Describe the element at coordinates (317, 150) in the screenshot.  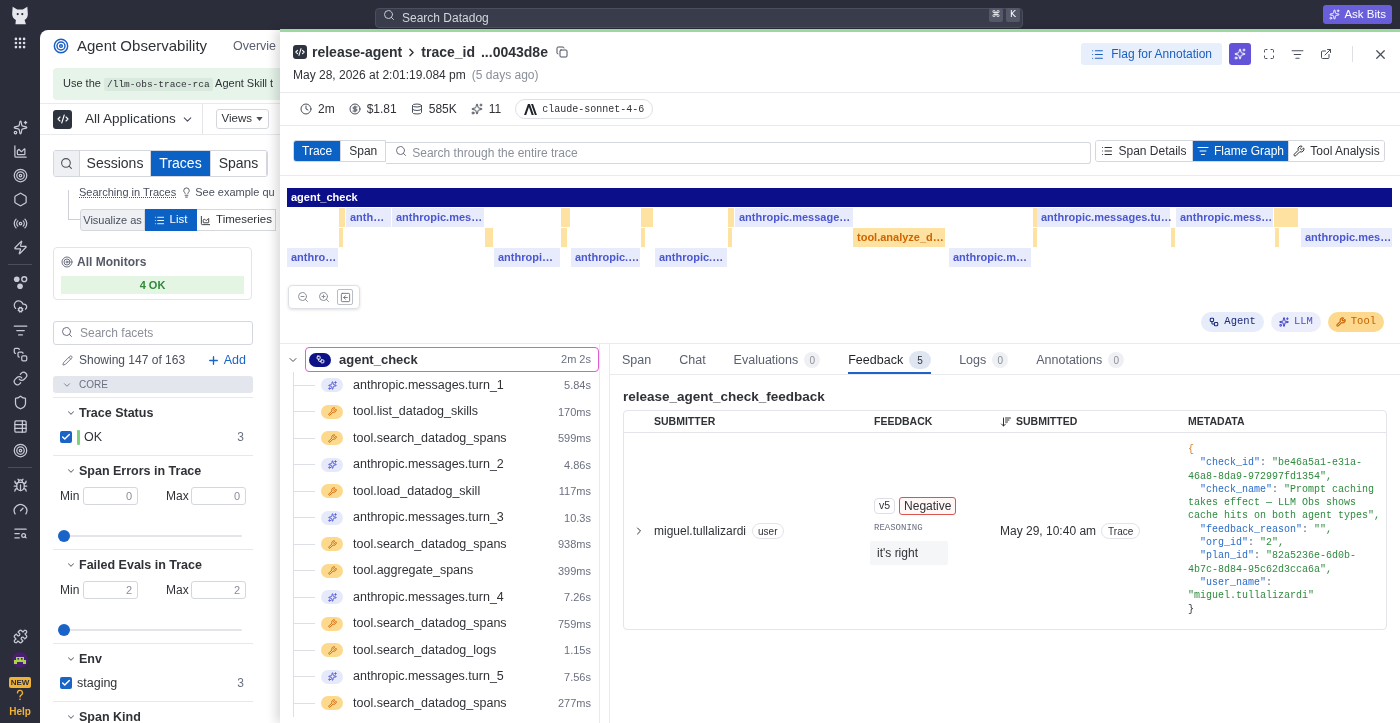
I see `scope-tab: Trace` at that location.